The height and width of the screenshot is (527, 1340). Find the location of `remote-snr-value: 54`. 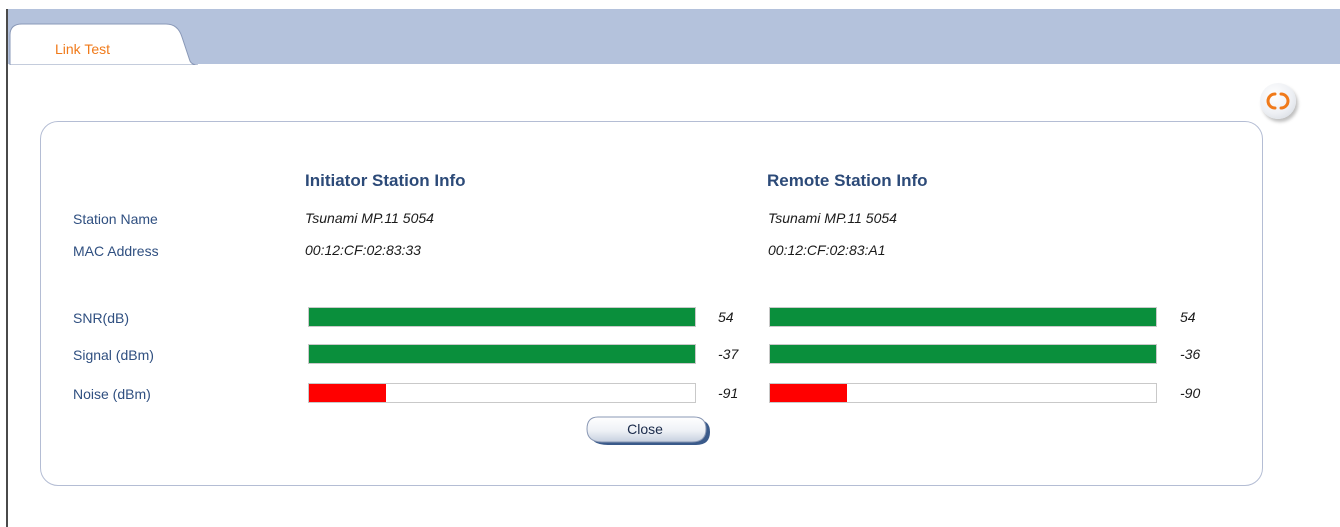

remote-snr-value: 54 is located at coordinates (1188, 317).